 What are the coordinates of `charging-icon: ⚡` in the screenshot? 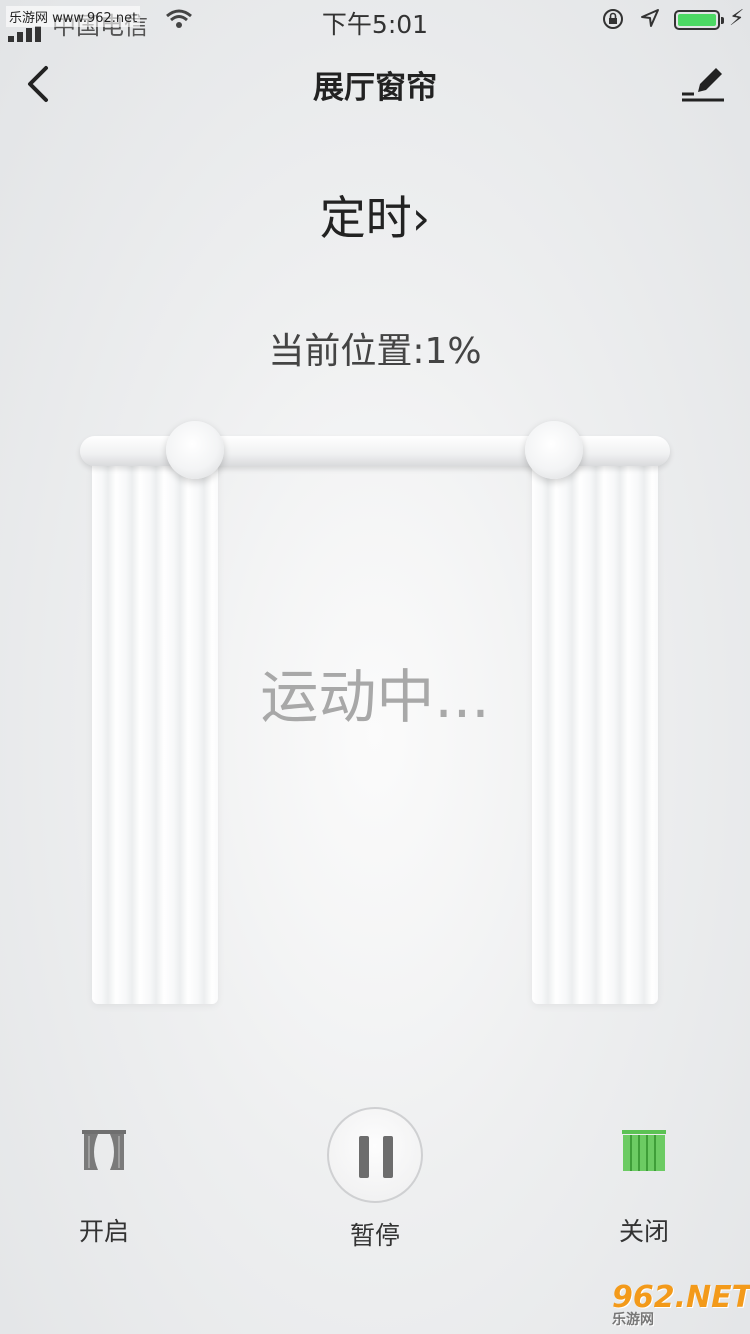 It's located at (737, 18).